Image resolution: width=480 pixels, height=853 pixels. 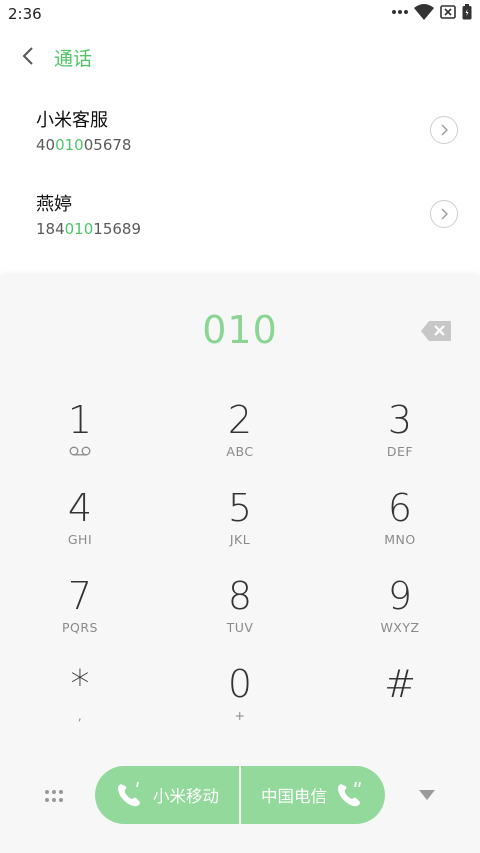 What do you see at coordinates (25, 14) in the screenshot?
I see `status-time: 2:36` at bounding box center [25, 14].